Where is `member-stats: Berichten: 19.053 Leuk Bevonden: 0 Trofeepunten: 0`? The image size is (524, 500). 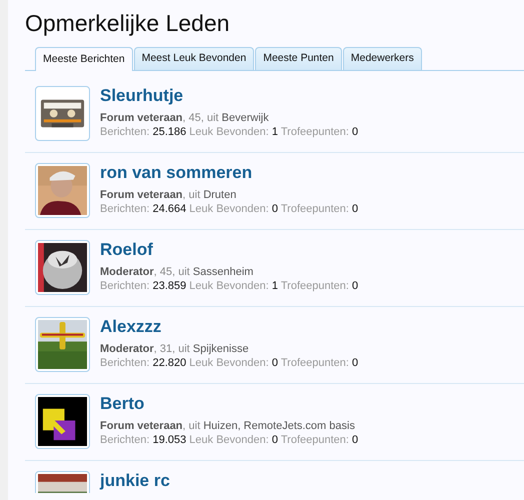 member-stats: Berichten: 19.053 Leuk Bevonden: 0 Trofeepunten: 0 is located at coordinates (229, 440).